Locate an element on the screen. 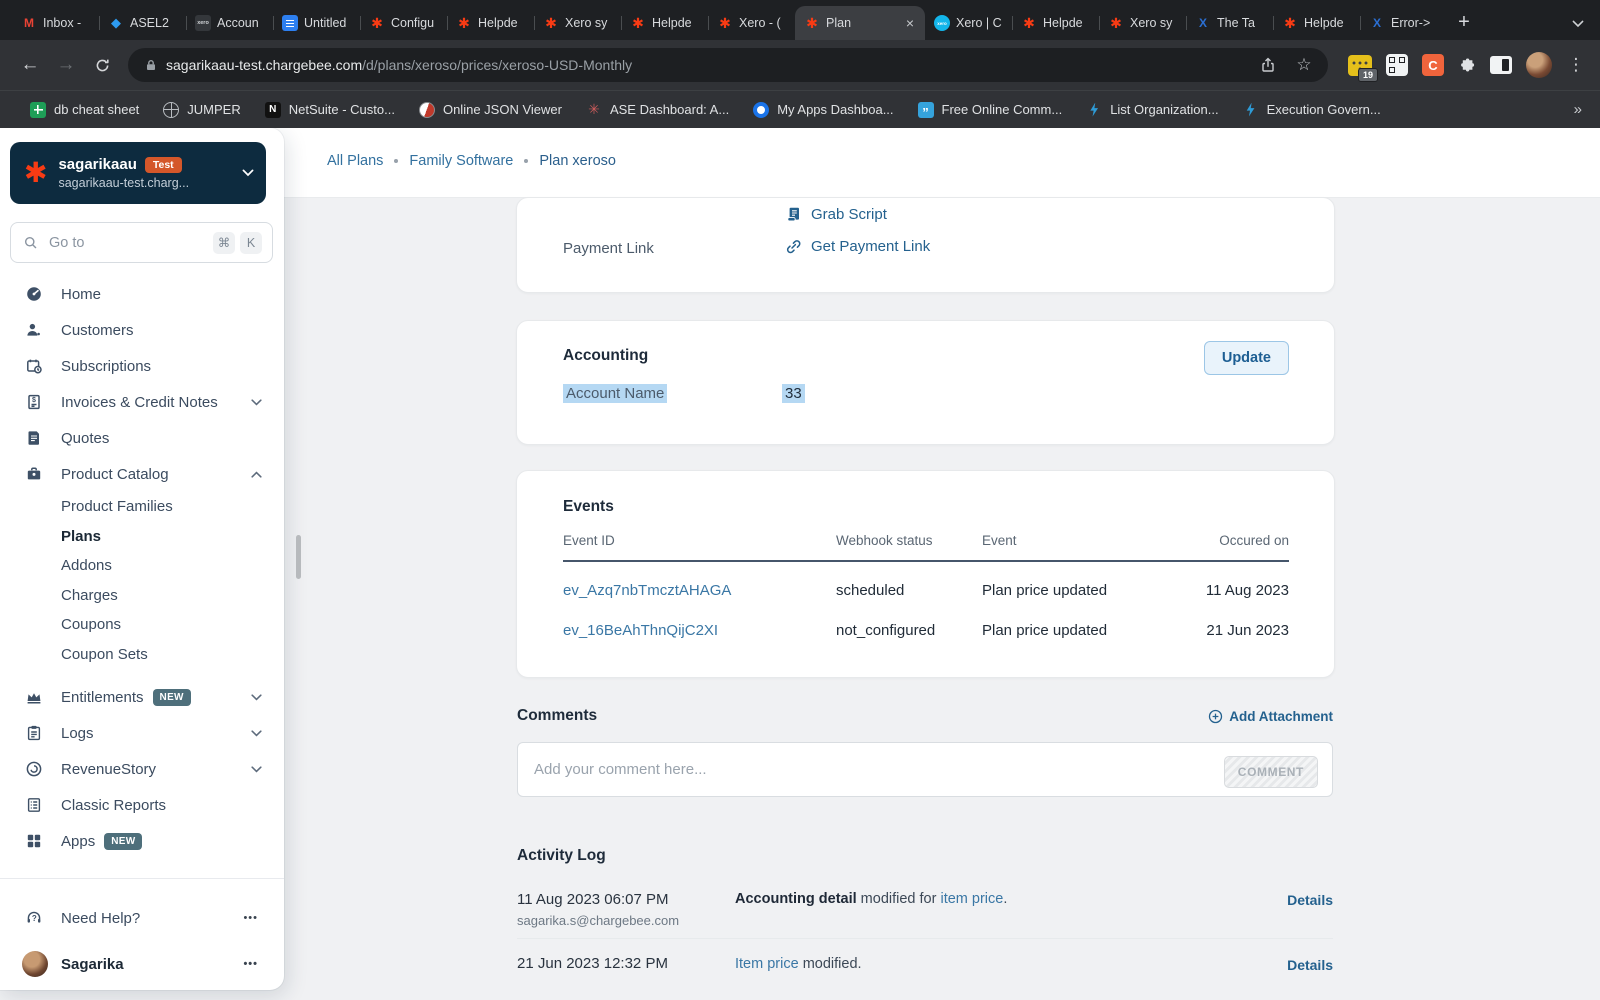 The height and width of the screenshot is (1000, 1600). browser-tab-inbox: Inbox - is located at coordinates (55, 23).